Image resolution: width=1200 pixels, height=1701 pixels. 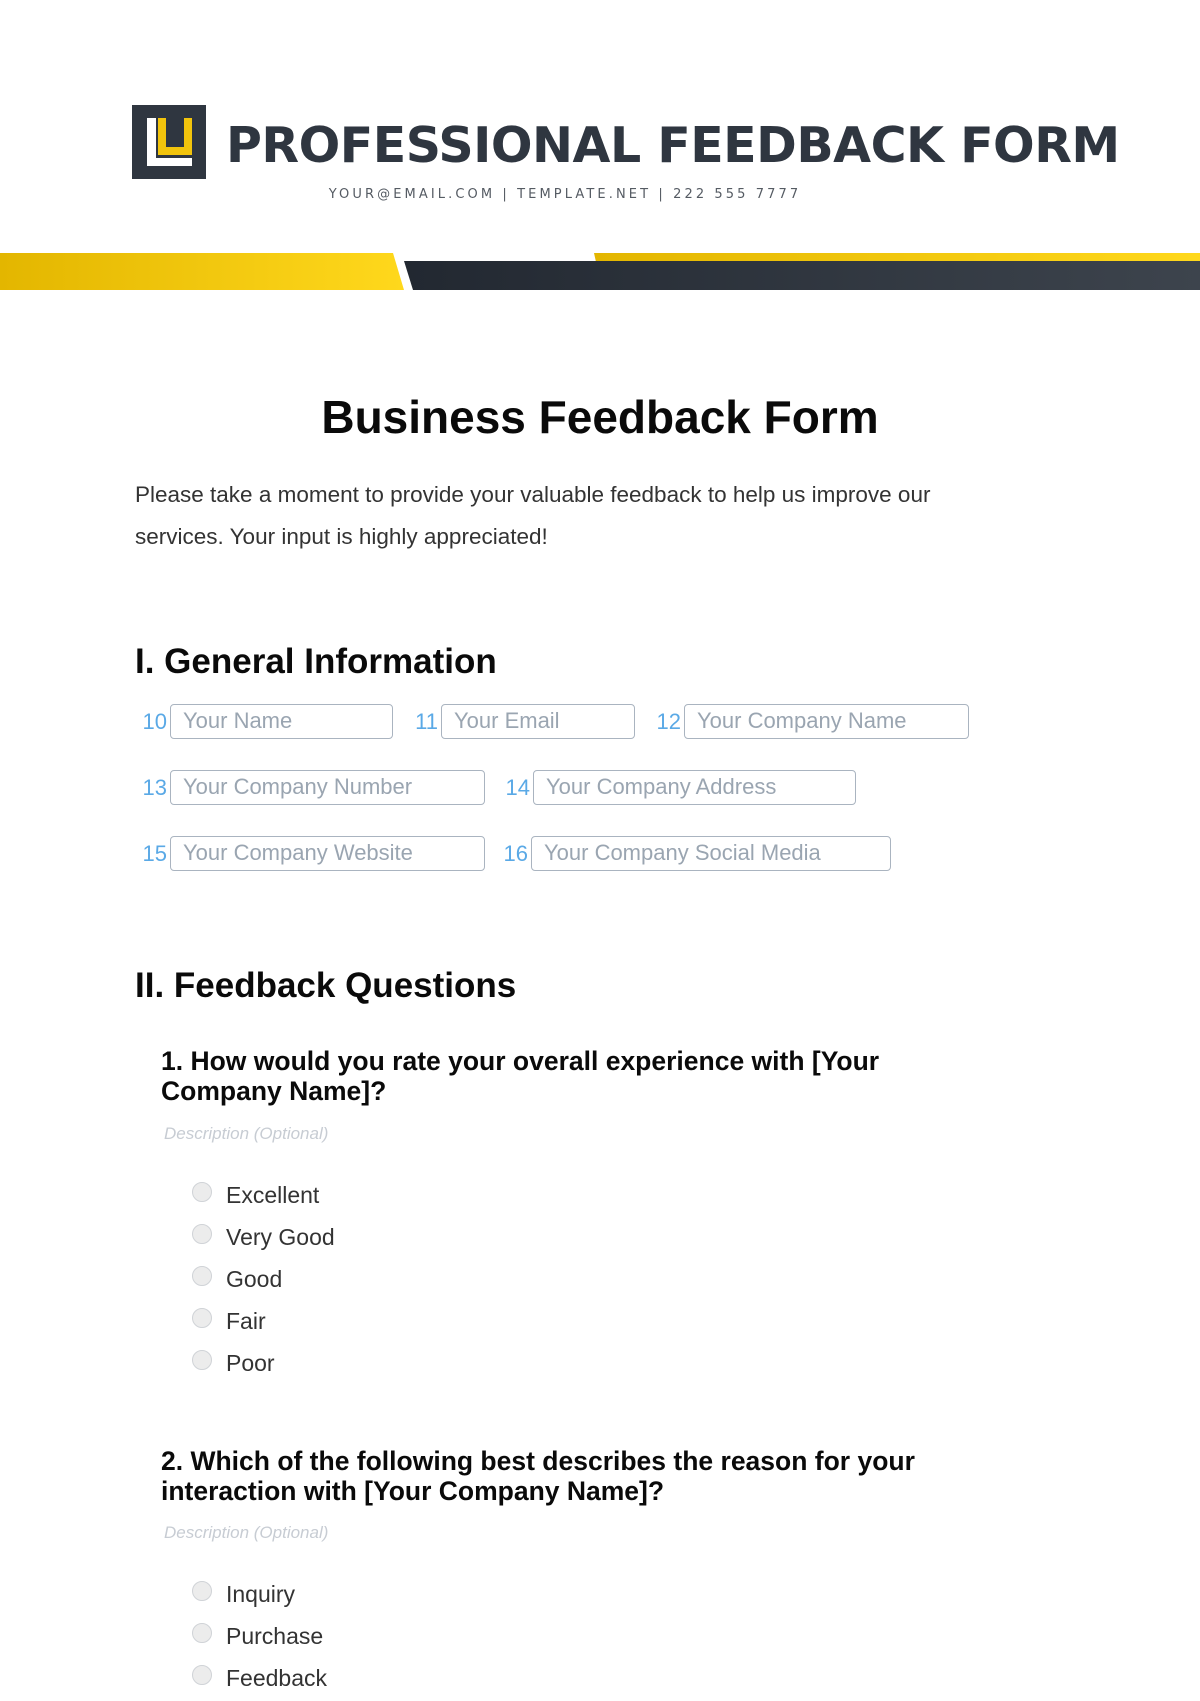 What do you see at coordinates (327, 787) in the screenshot?
I see `company-number-input: Your Company Number` at bounding box center [327, 787].